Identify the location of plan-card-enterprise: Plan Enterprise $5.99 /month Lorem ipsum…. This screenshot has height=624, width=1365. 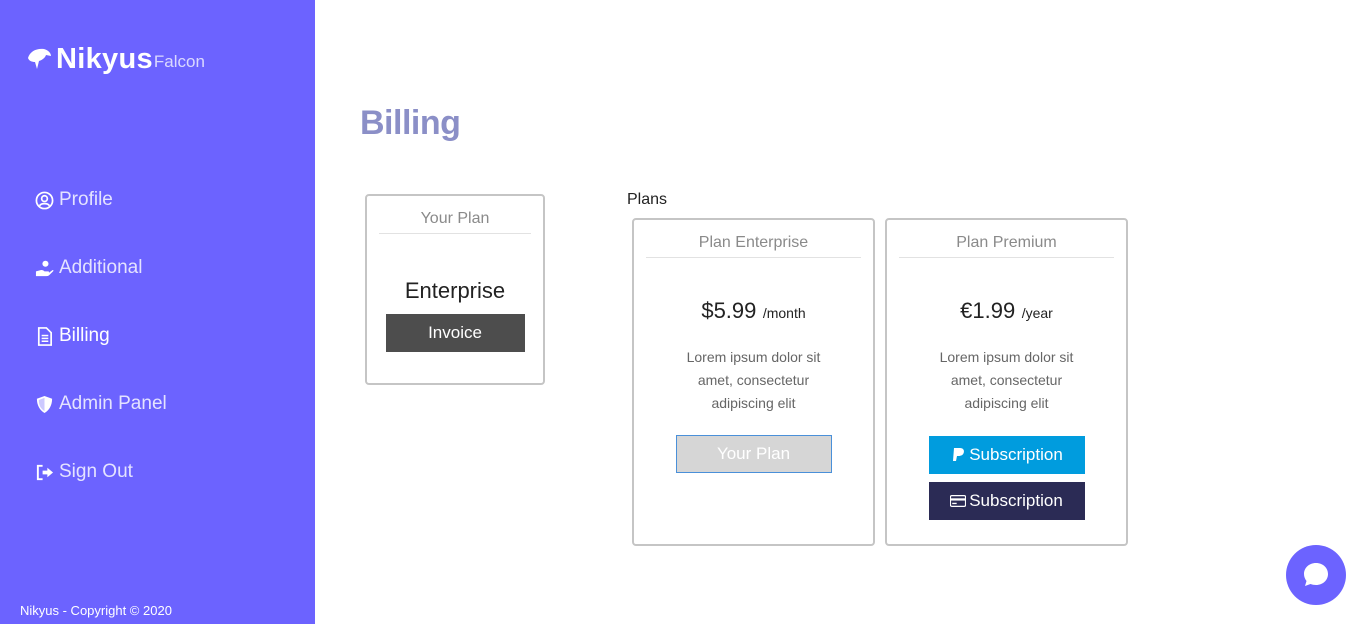
(753, 382).